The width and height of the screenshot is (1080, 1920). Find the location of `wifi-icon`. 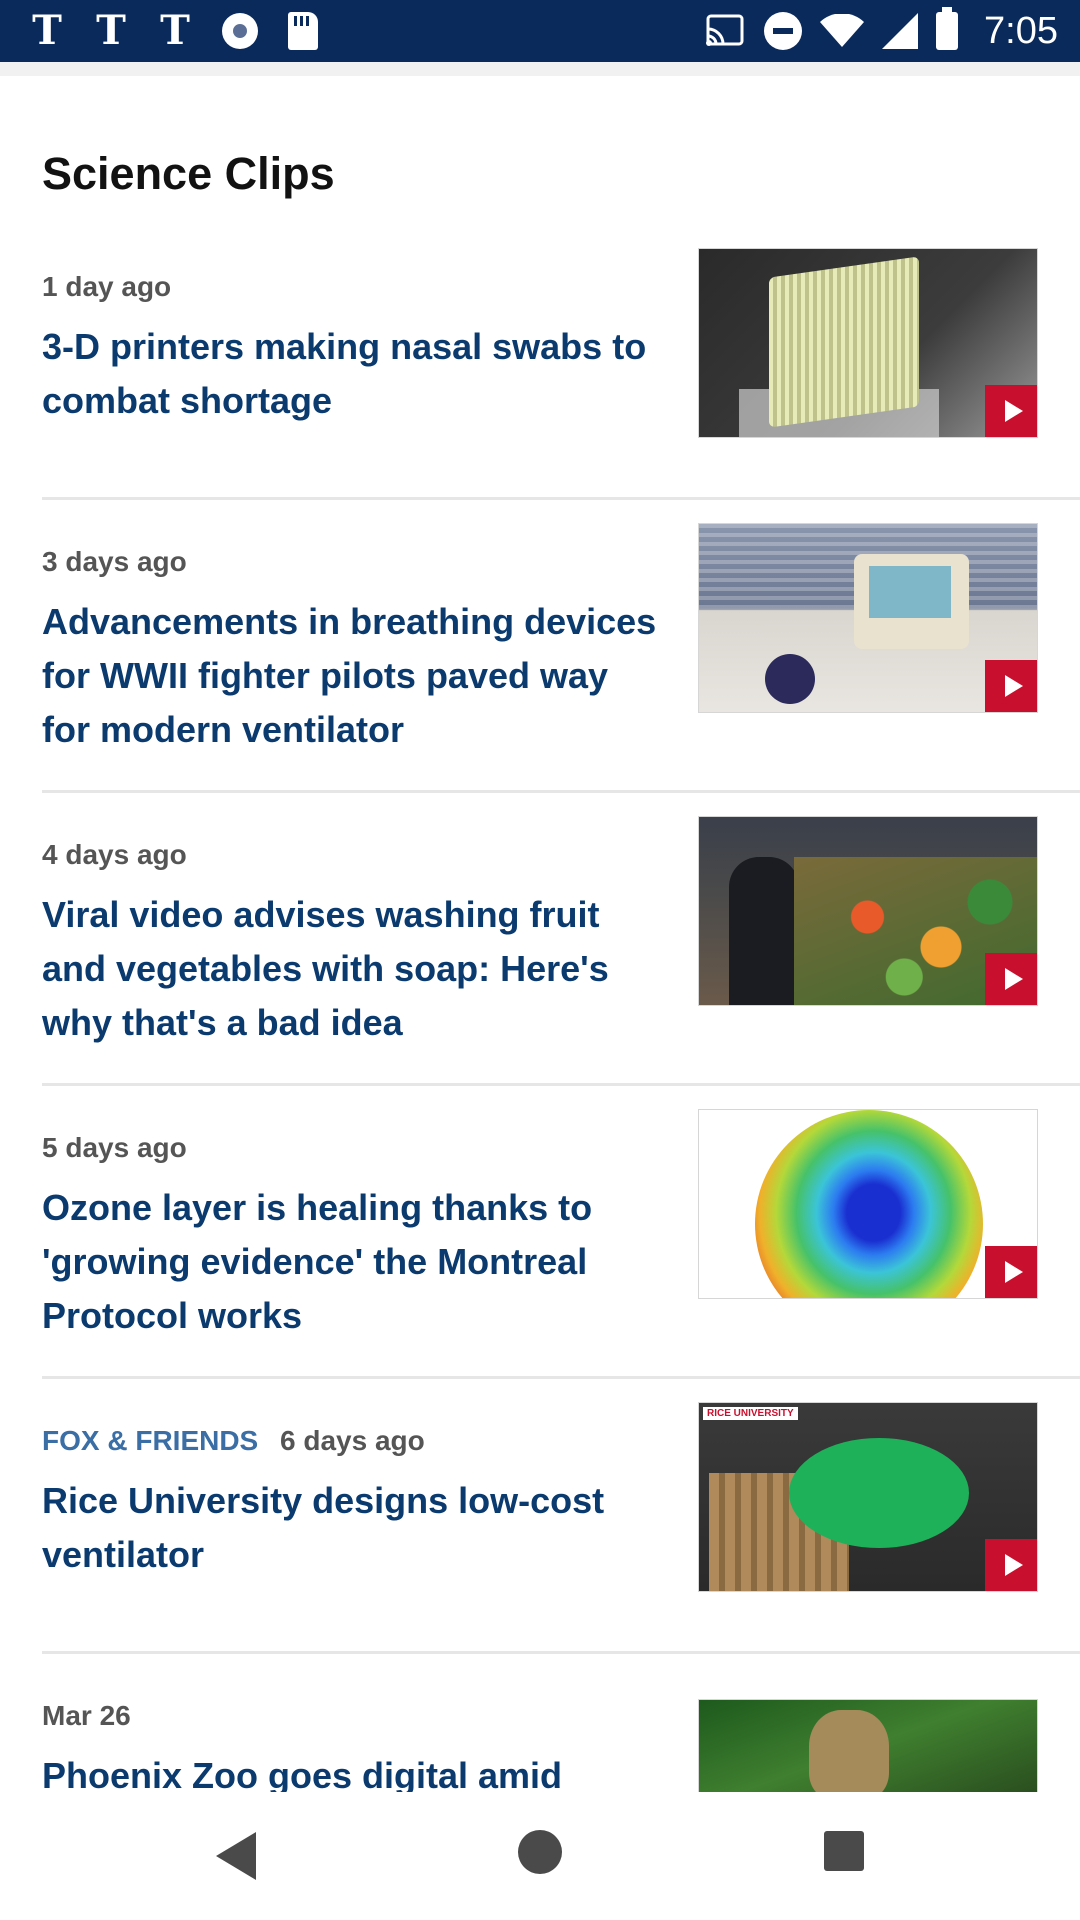

wifi-icon is located at coordinates (842, 31).